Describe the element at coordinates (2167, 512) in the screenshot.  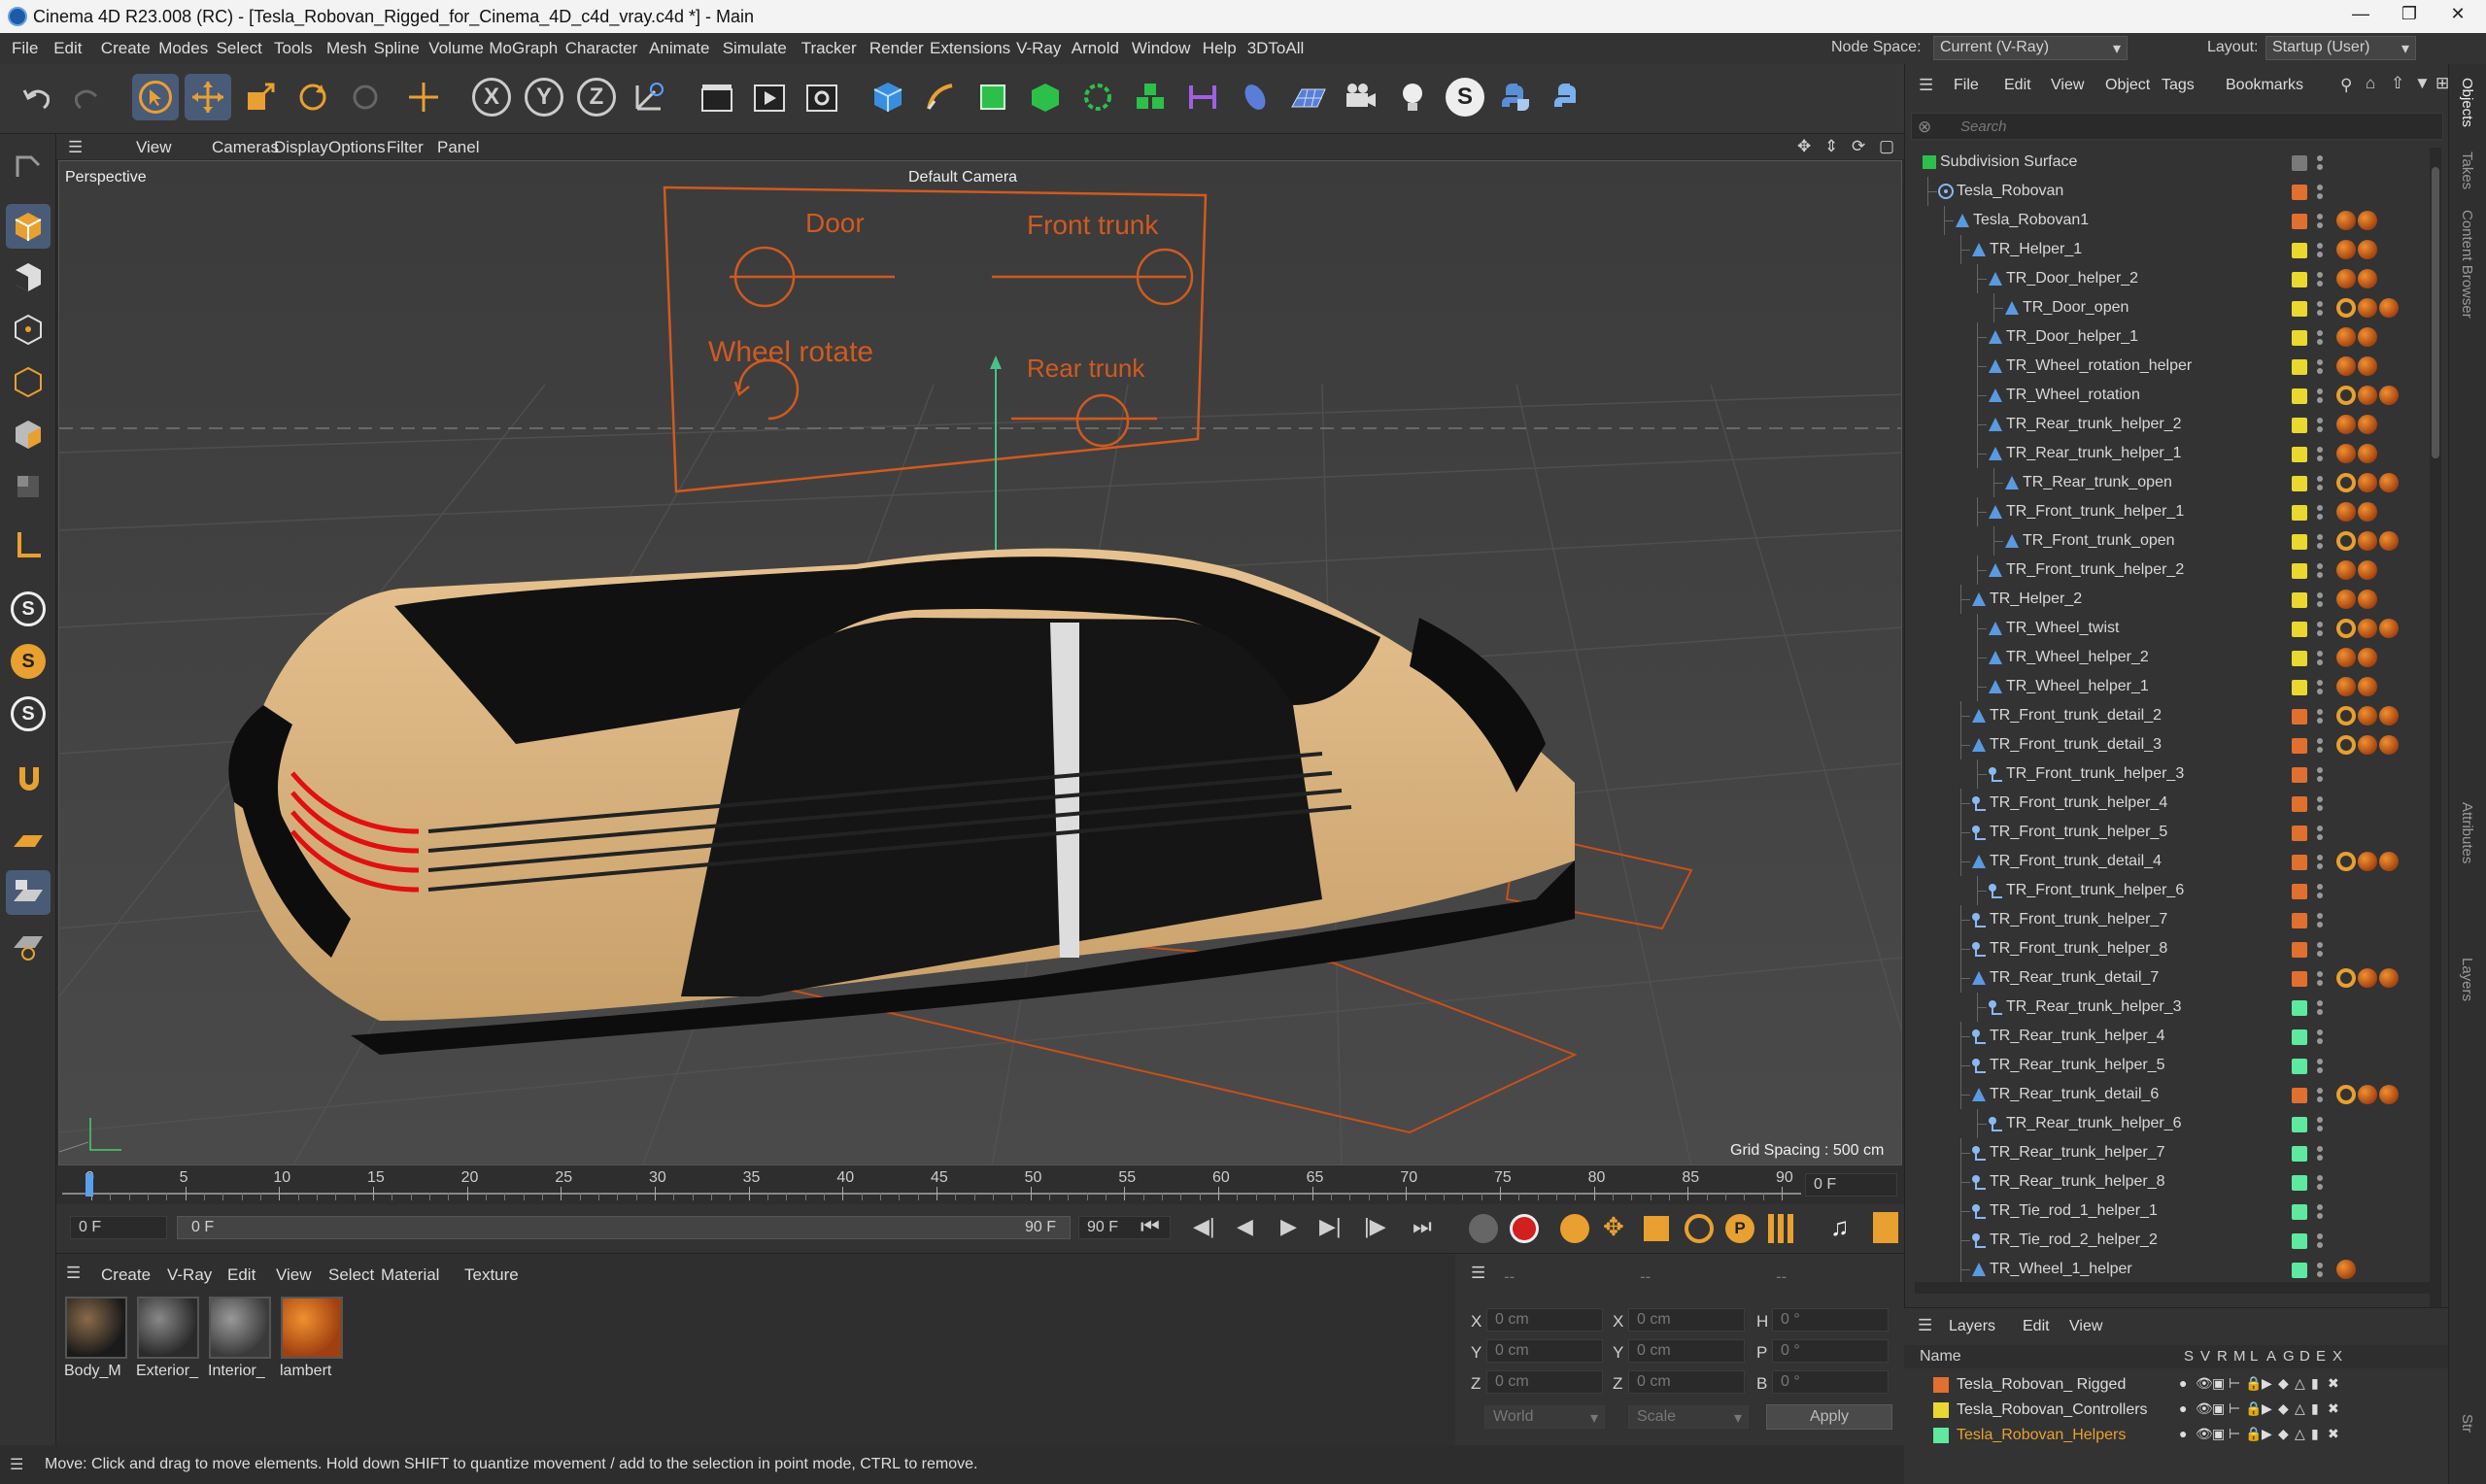
I see `object-row: TR_Front_trunk_helper_1` at that location.